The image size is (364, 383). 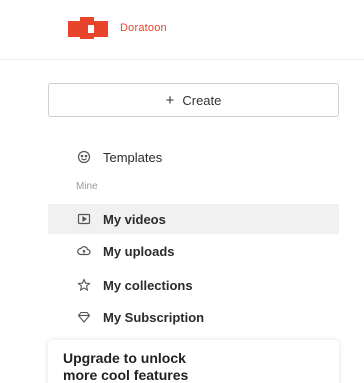 I want to click on header-divider, so click(x=182, y=59).